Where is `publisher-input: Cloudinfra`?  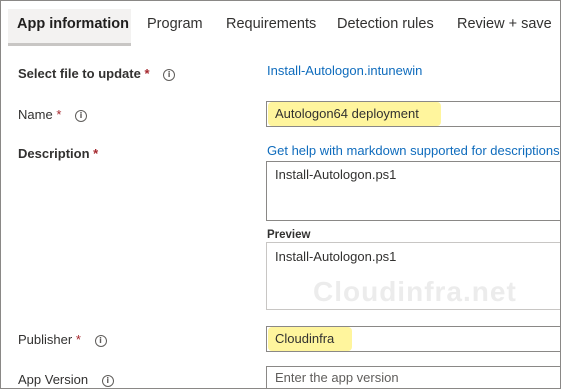
publisher-input: Cloudinfra is located at coordinates (413, 339).